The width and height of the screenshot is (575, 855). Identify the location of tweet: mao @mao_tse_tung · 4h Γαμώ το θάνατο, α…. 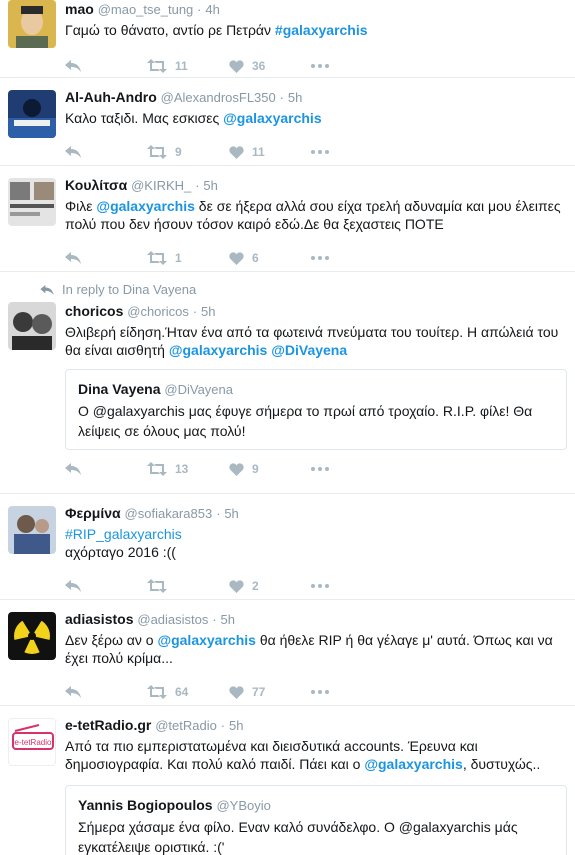
(287, 39).